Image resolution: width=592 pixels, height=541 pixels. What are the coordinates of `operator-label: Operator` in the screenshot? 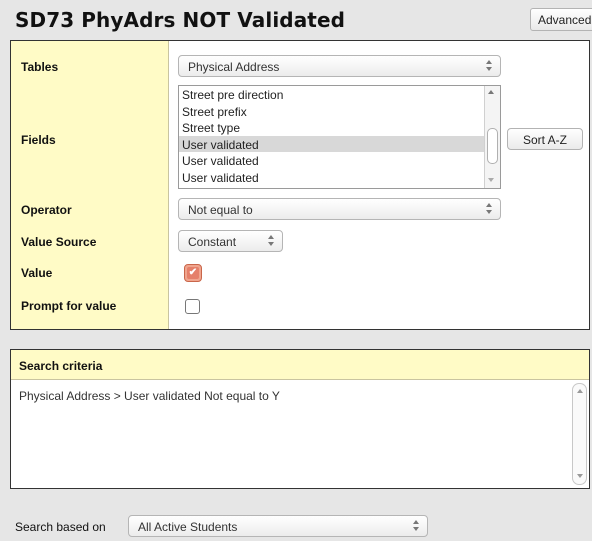 It's located at (46, 210).